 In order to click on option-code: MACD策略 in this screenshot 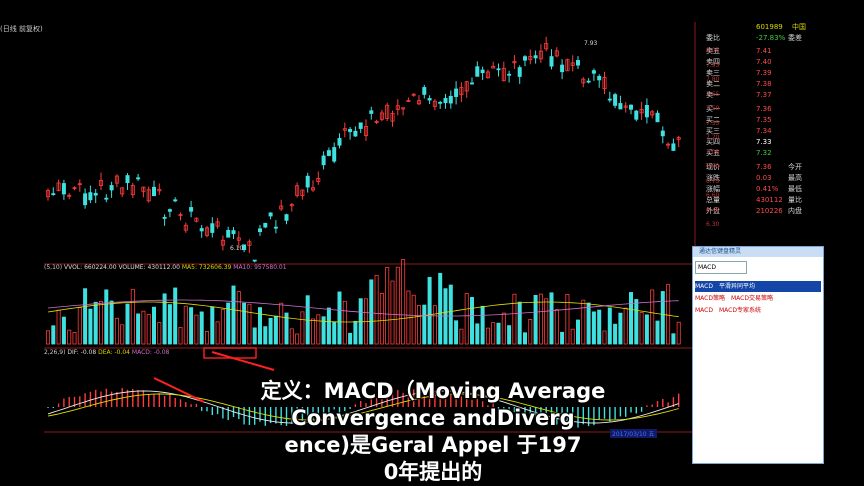, I will do `click(710, 298)`.